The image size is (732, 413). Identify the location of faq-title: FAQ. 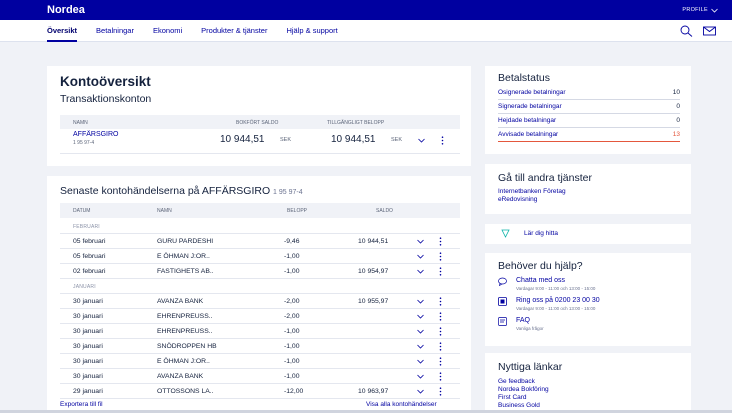
(523, 320).